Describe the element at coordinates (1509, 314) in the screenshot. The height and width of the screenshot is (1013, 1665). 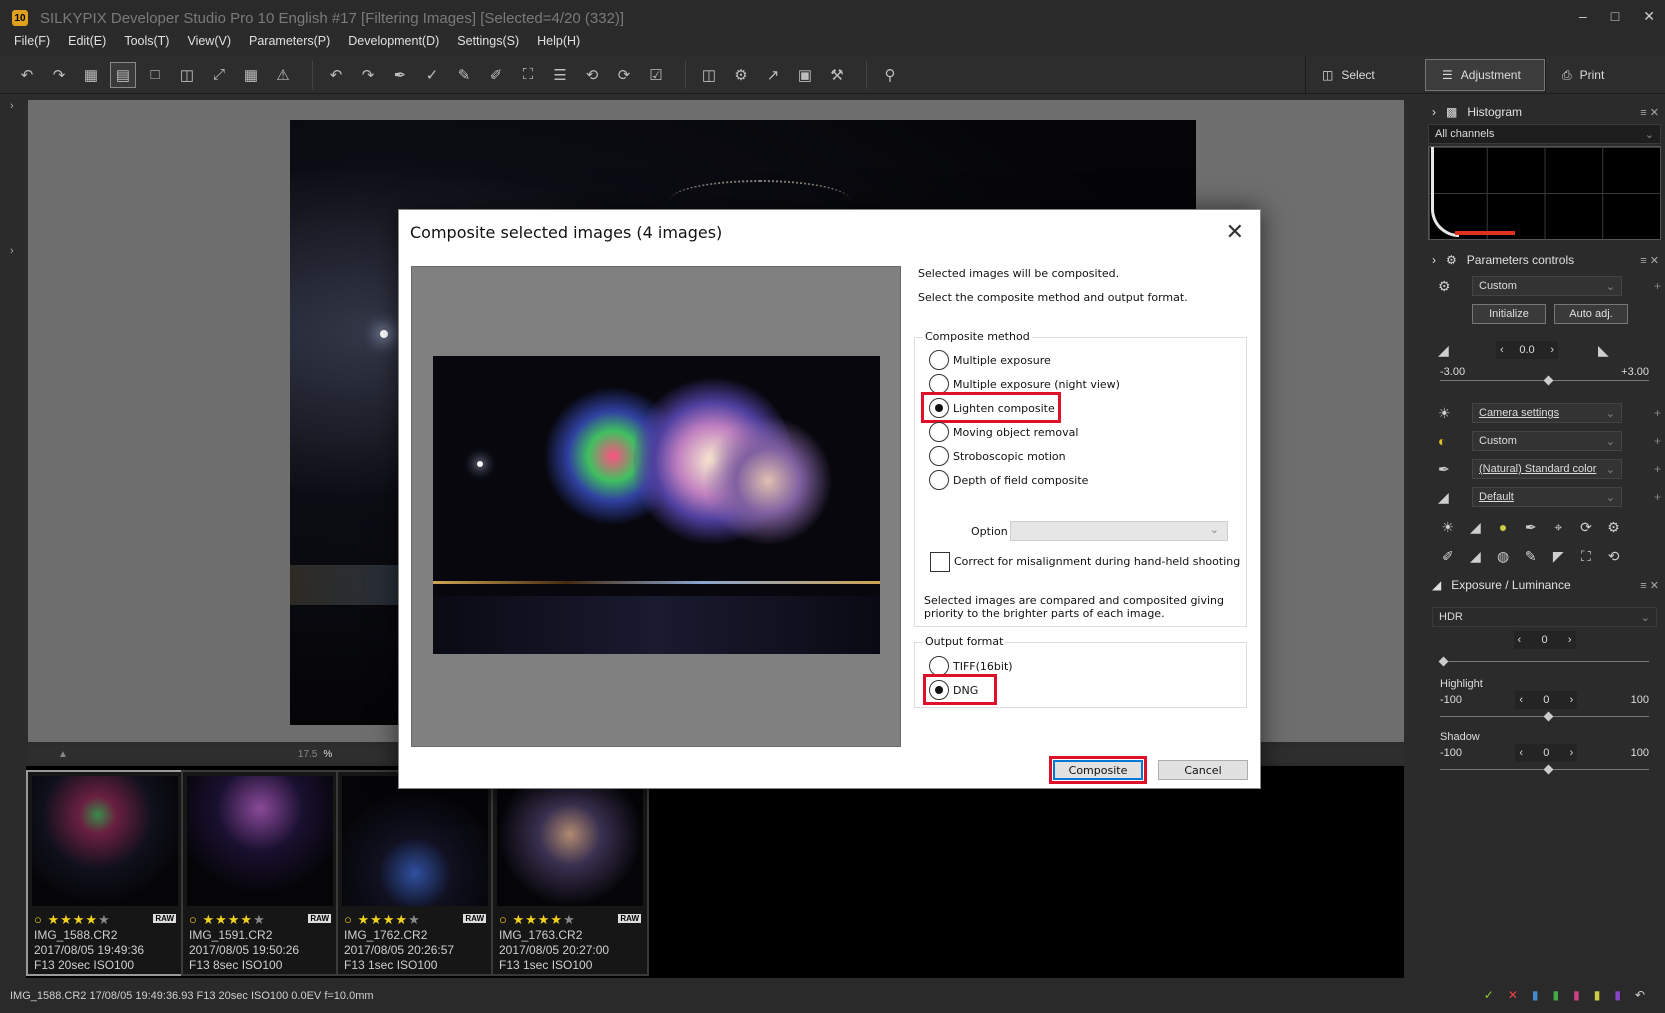
I see `initialize-button: Initialize` at that location.